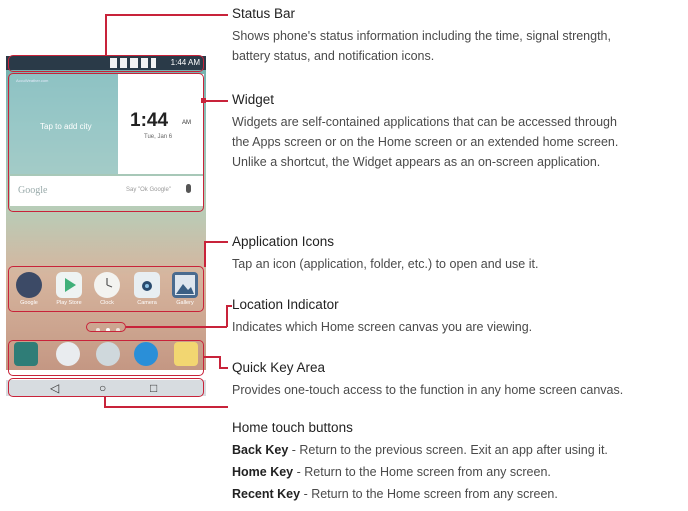  Describe the element at coordinates (253, 99) in the screenshot. I see `widget-title: Widget` at that location.